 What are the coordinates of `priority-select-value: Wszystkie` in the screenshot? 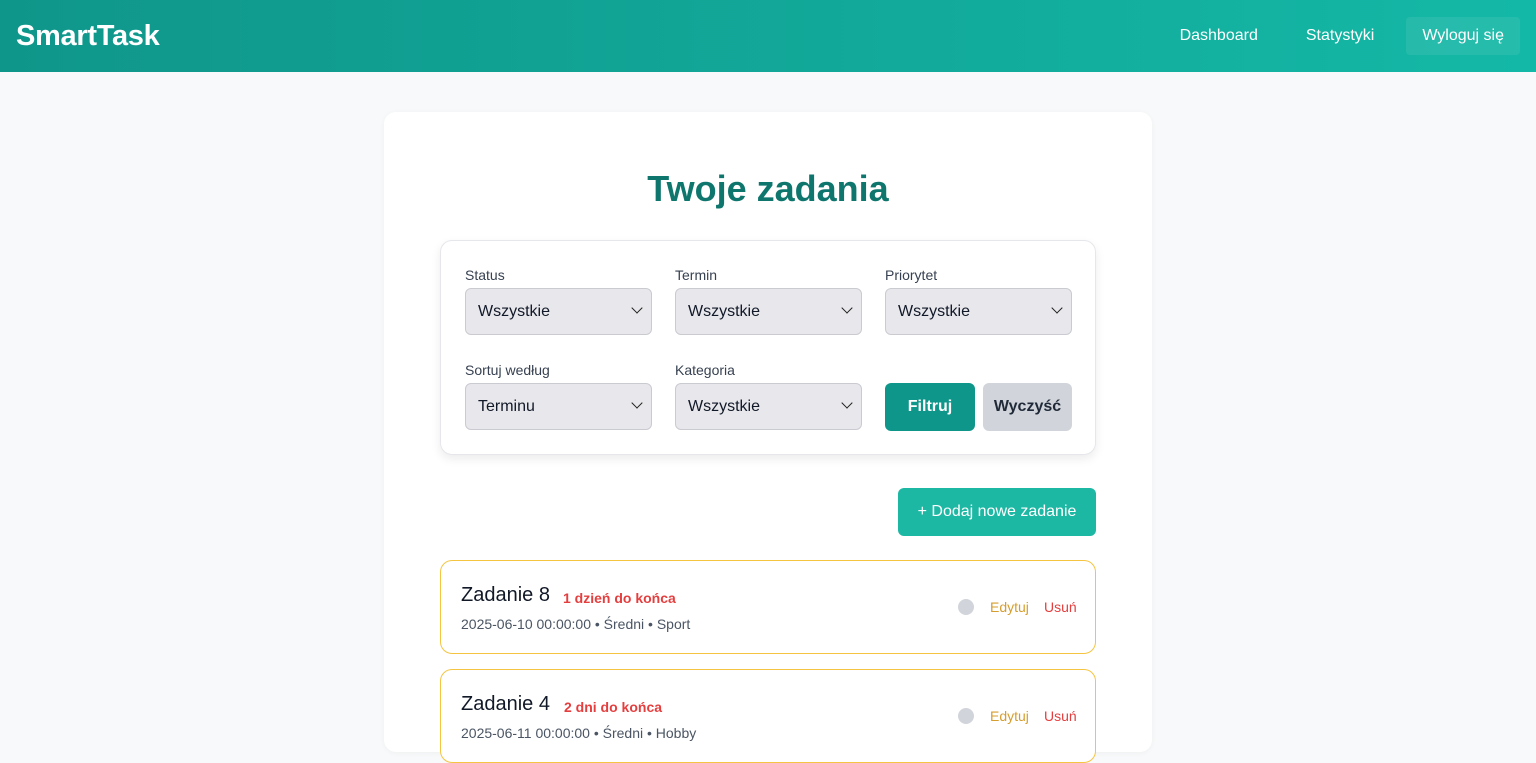 It's located at (934, 311).